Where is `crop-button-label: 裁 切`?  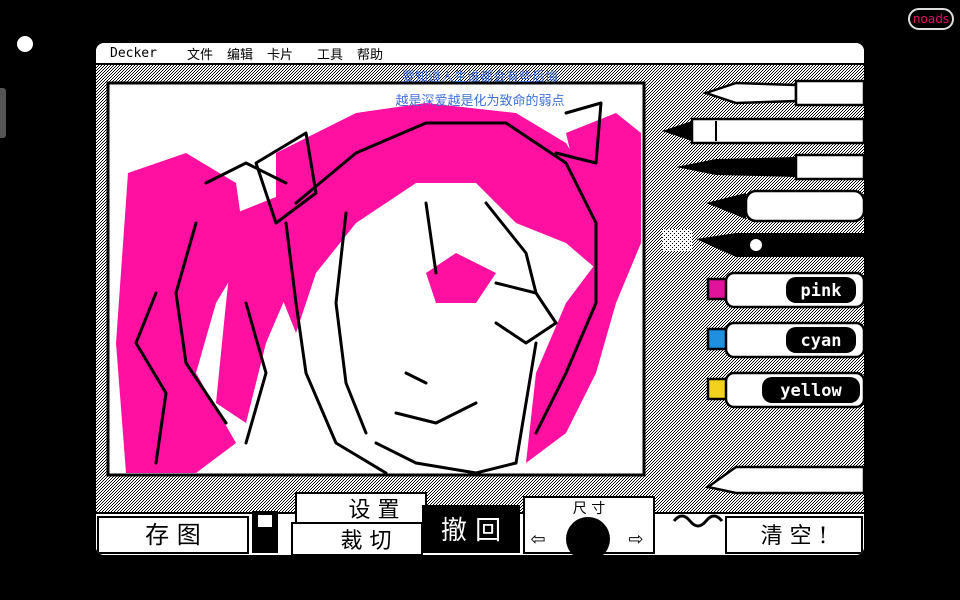
crop-button-label: 裁 切 is located at coordinates (366, 541).